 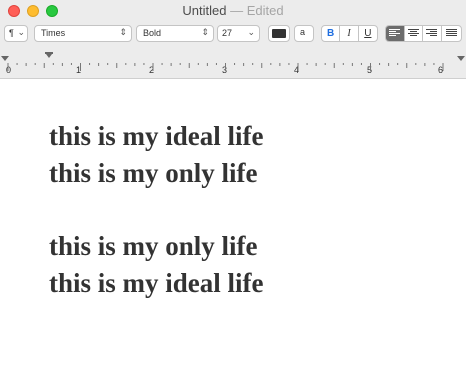 I want to click on text-color-swatch, so click(x=279, y=33).